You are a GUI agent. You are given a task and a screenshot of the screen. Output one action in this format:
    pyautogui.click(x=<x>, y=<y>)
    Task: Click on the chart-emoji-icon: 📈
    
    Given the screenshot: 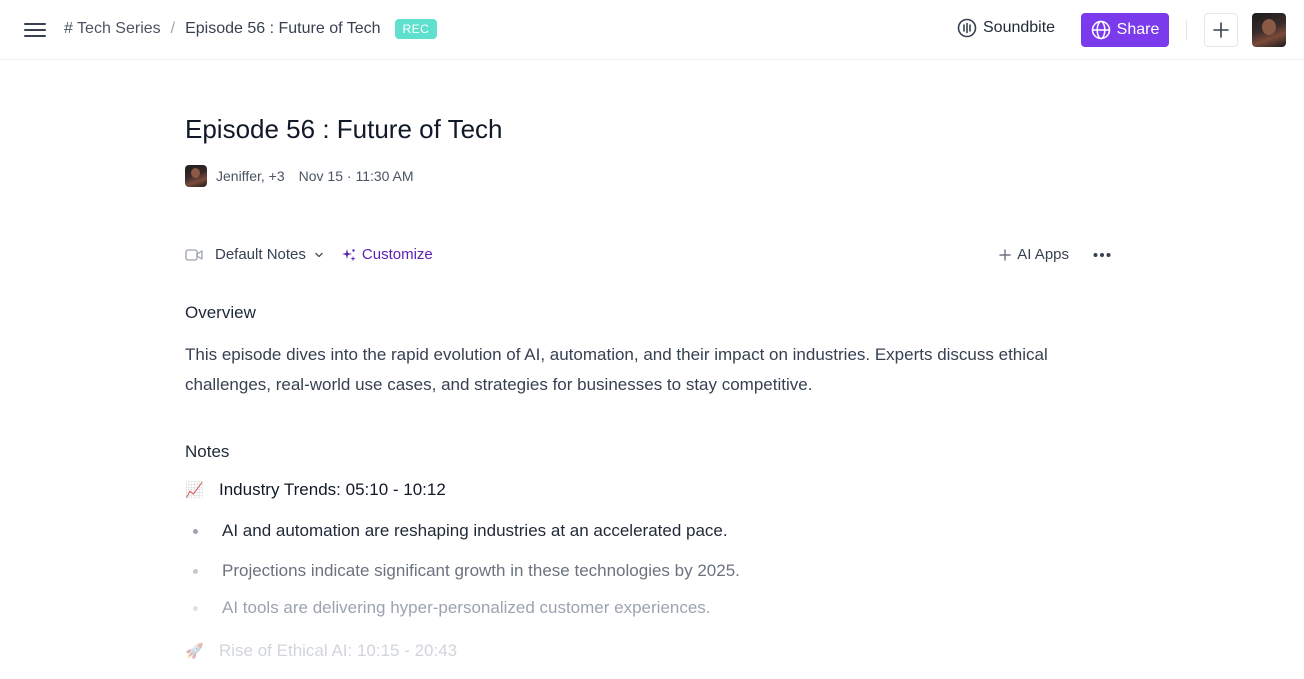 What is the action you would take?
    pyautogui.click(x=194, y=490)
    